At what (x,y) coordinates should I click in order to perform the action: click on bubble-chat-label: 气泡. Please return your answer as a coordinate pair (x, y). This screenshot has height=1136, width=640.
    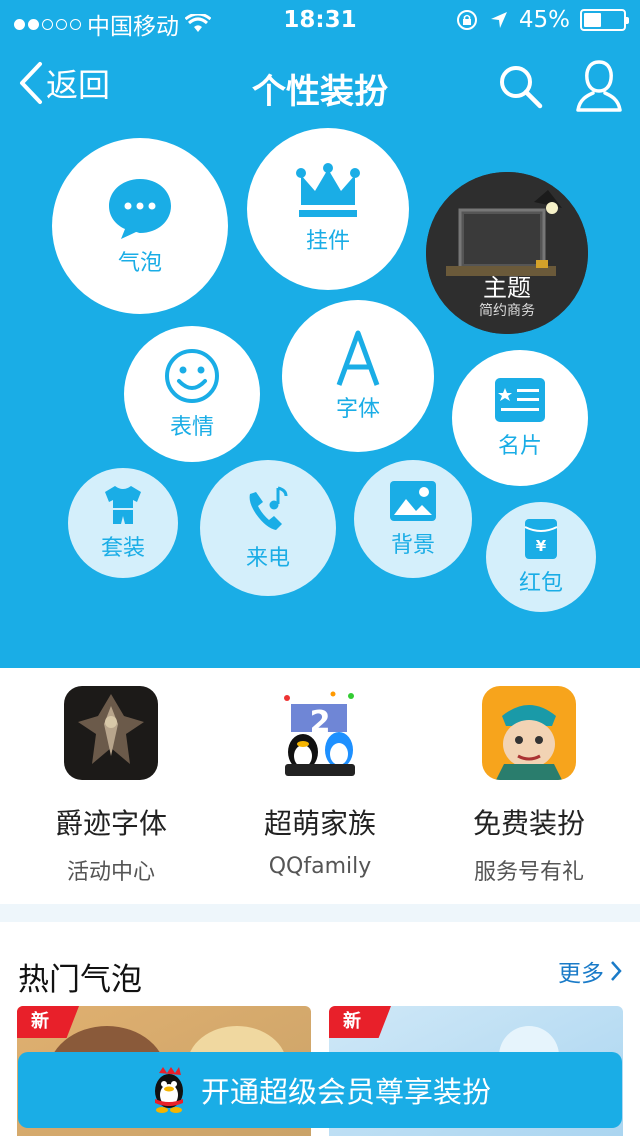
    Looking at the image, I should click on (139, 263).